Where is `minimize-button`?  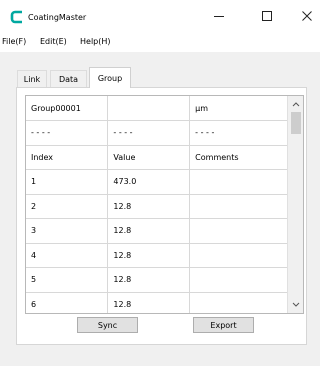 minimize-button is located at coordinates (219, 16).